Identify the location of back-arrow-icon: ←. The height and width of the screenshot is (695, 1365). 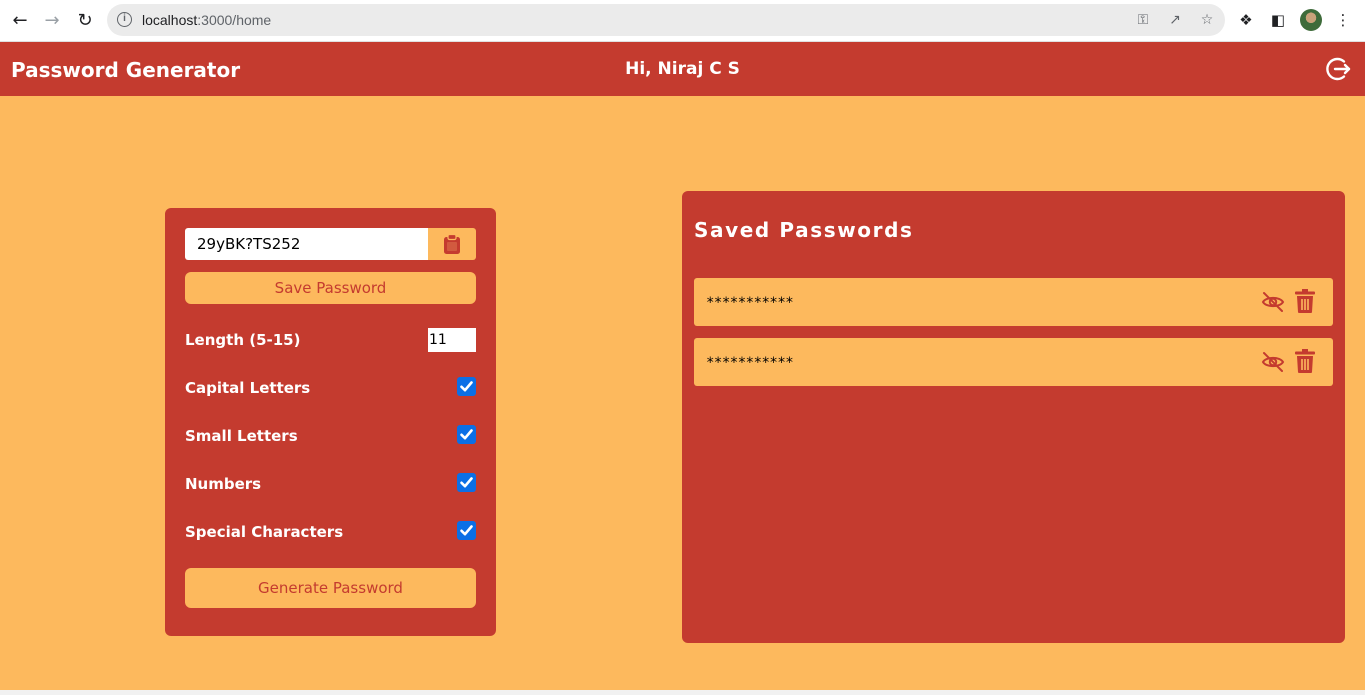
(20, 21).